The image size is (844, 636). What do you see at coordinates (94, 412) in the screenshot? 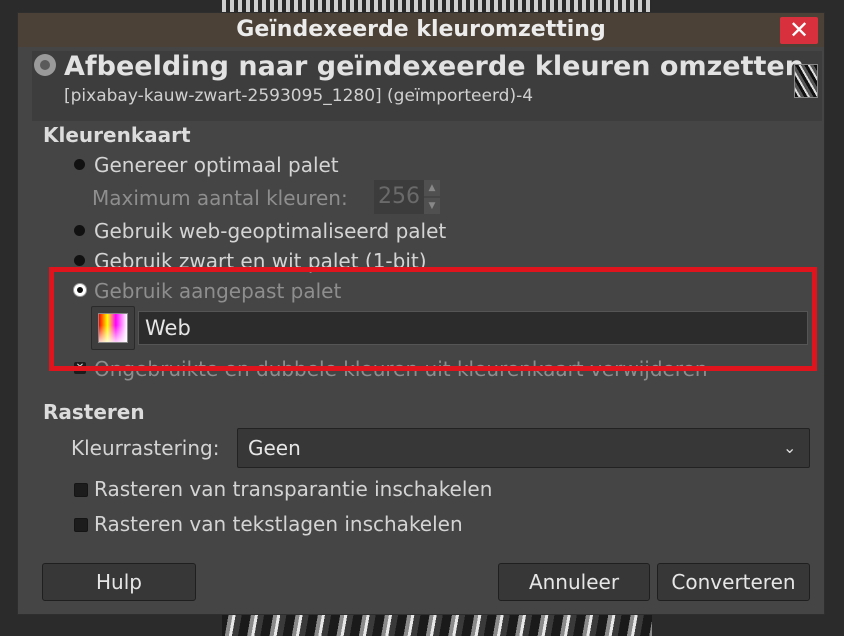
I see `dithering-section-label: Rasteren` at bounding box center [94, 412].